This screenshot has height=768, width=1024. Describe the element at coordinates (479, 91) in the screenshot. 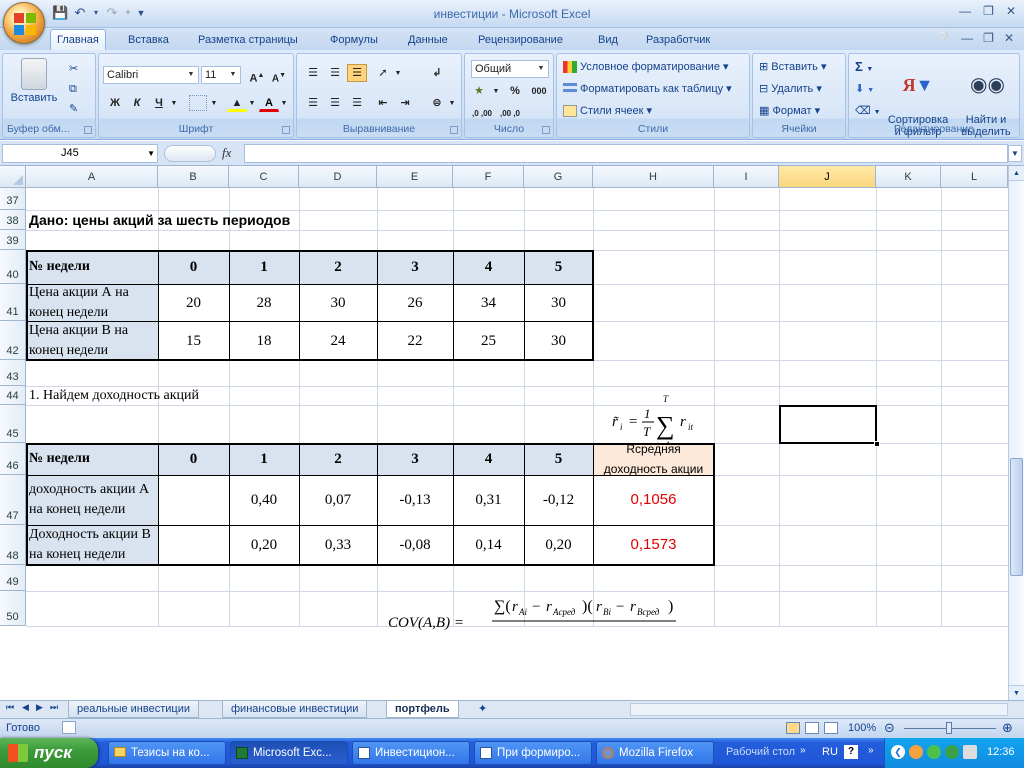

I see `currency-icon: ★` at that location.